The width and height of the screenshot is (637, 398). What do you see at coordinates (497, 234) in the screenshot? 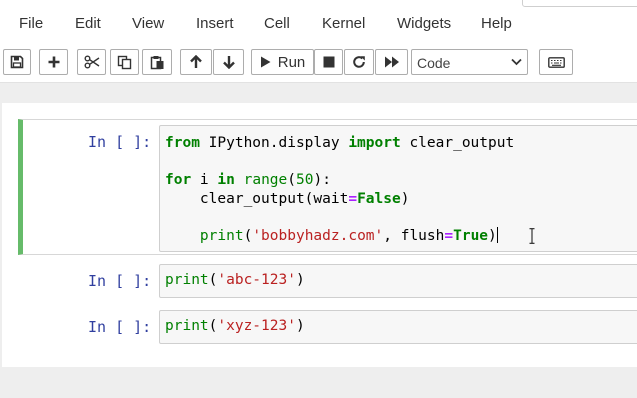
I see `text-caret` at bounding box center [497, 234].